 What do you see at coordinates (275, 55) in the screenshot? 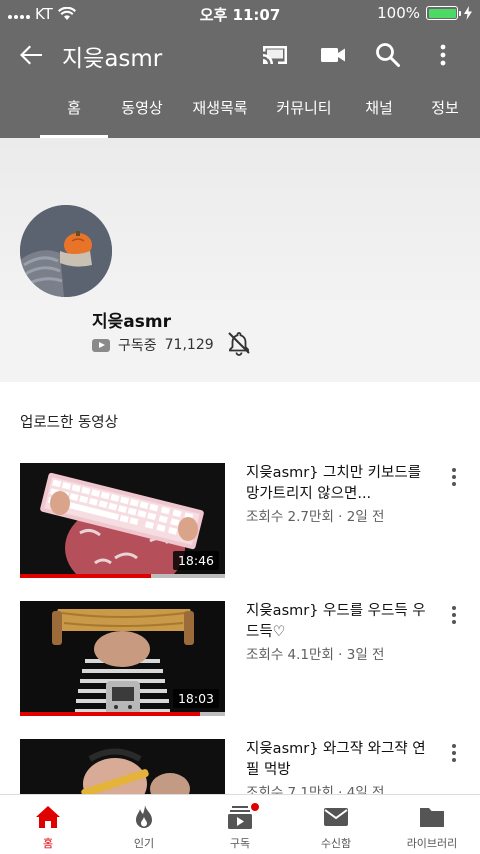
I see `cast-icon` at bounding box center [275, 55].